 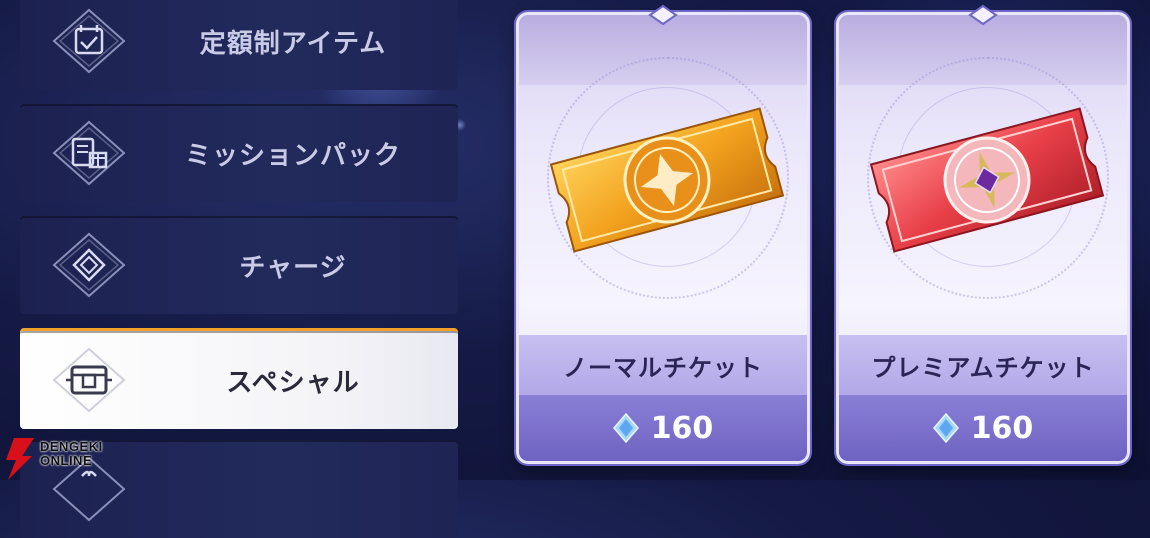 I want to click on card-name-bar: プレミアムチケット, so click(x=983, y=365).